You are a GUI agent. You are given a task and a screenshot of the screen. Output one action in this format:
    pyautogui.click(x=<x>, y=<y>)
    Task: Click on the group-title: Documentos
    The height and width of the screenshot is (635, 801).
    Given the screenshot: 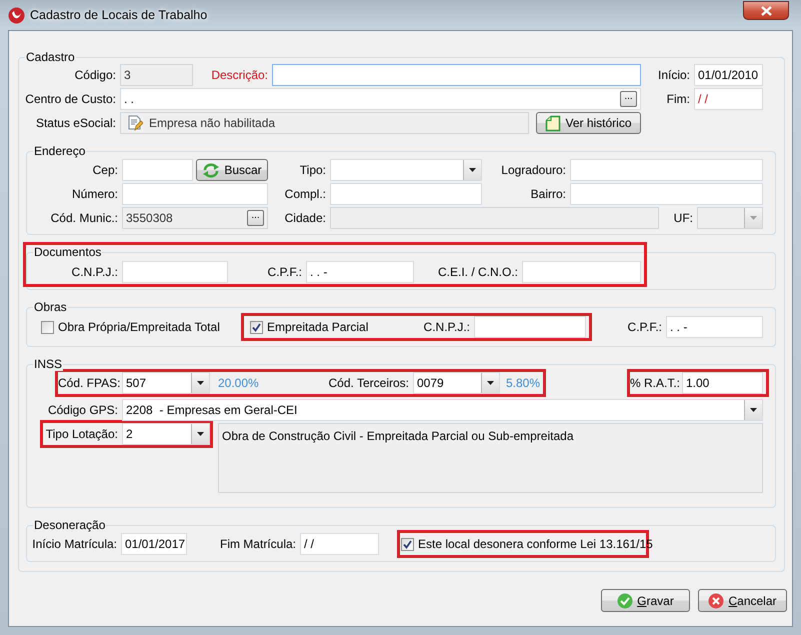 What is the action you would take?
    pyautogui.click(x=67, y=252)
    